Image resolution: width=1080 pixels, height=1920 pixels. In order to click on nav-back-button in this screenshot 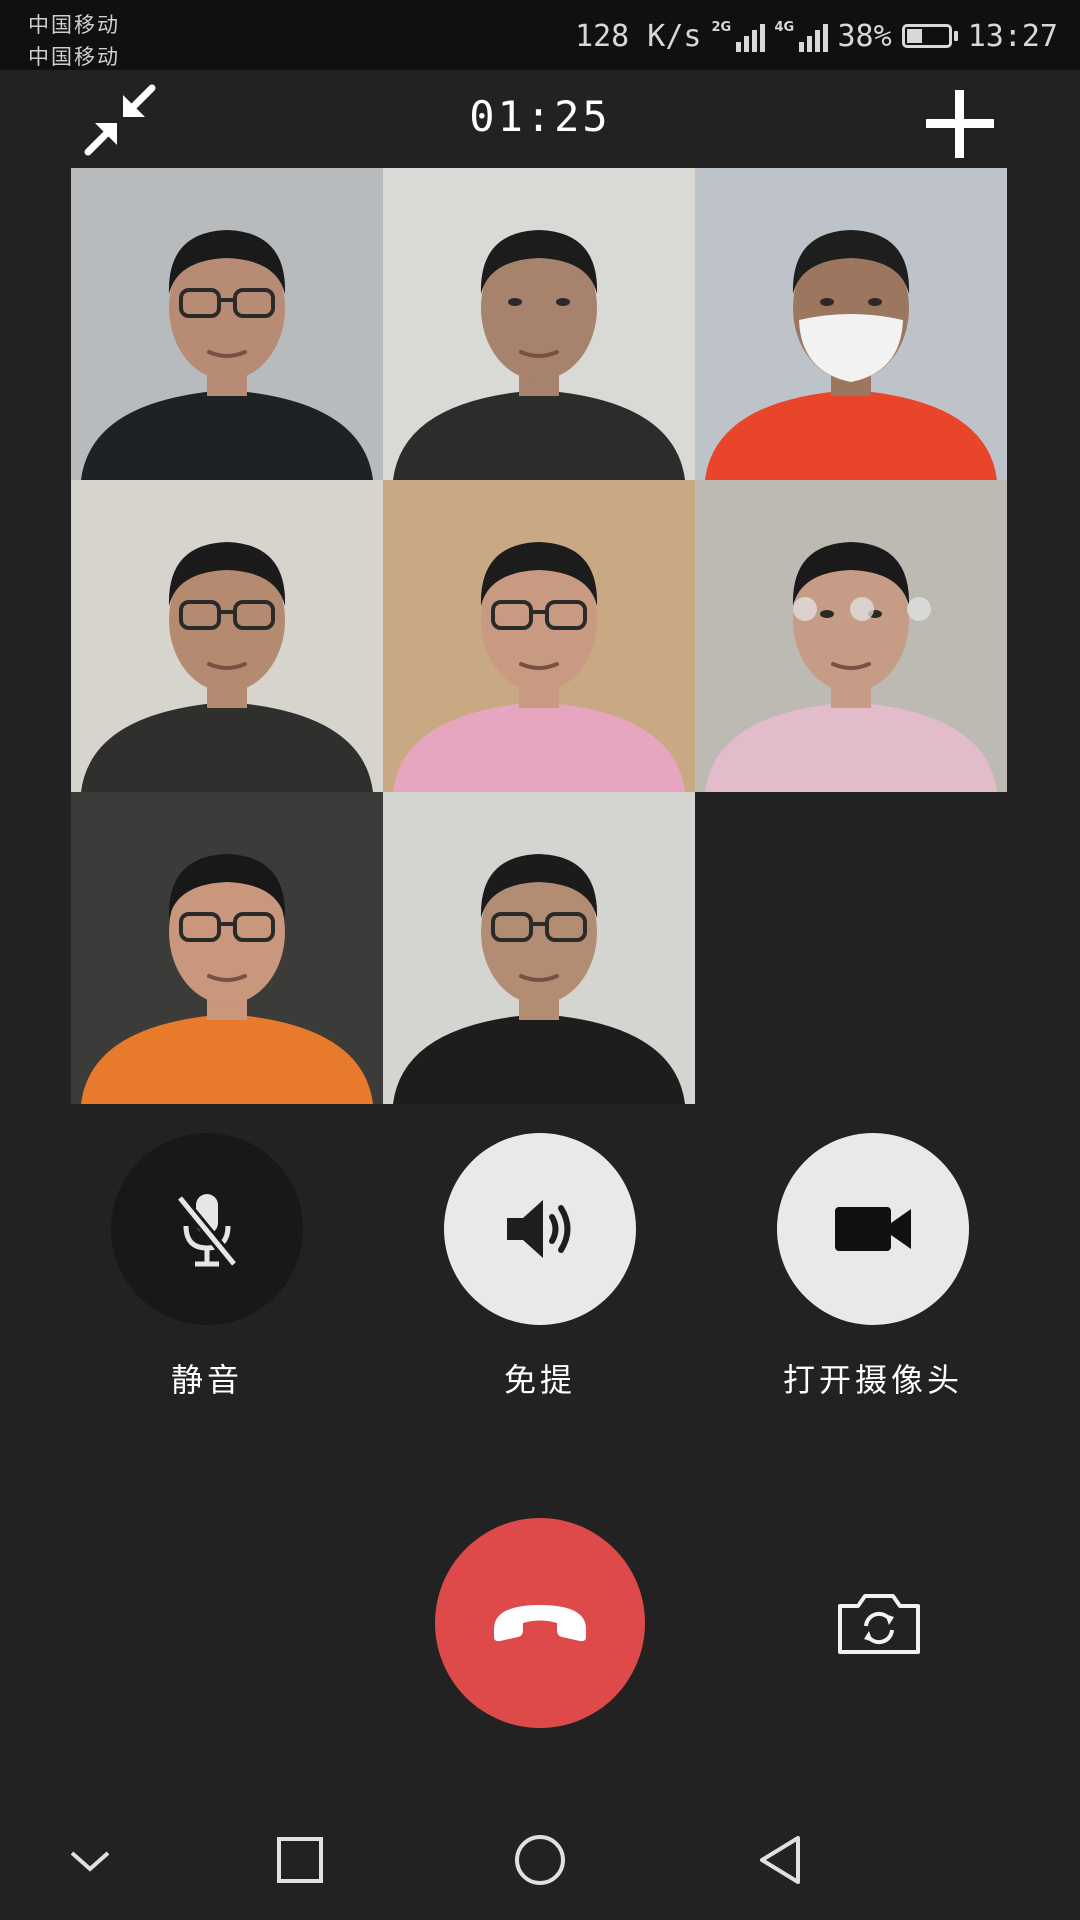, I will do `click(780, 1860)`.